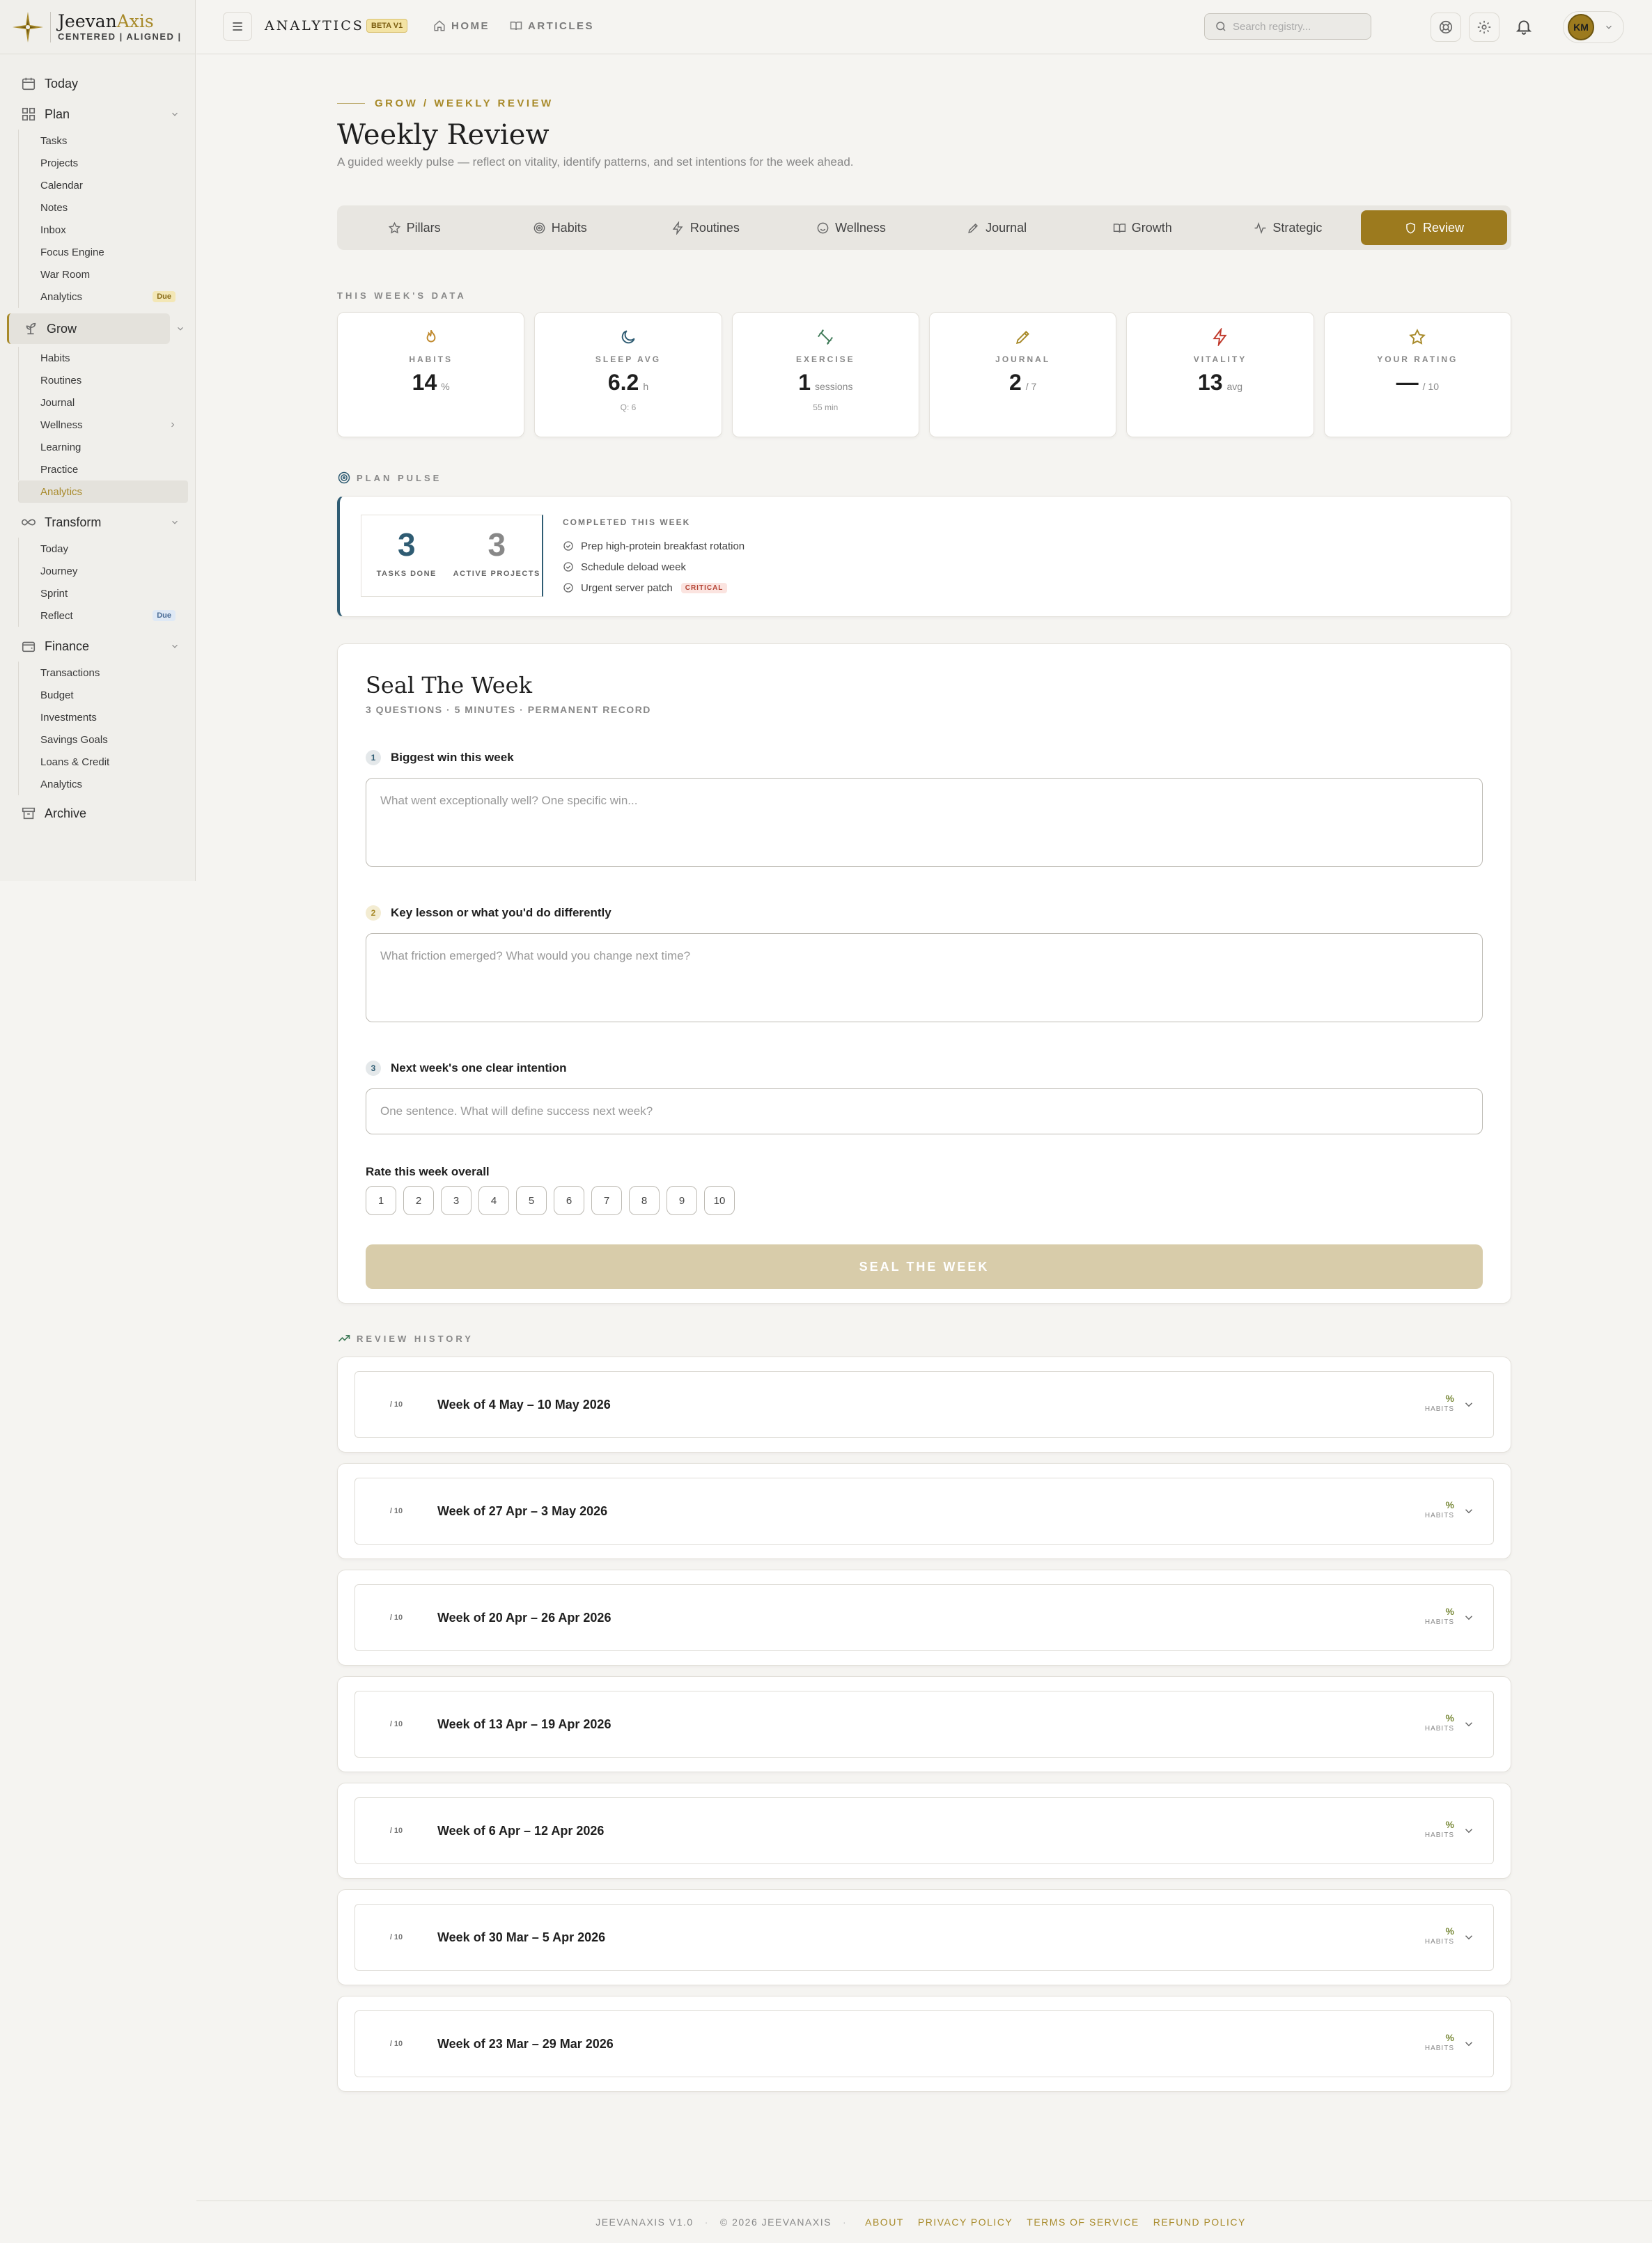  What do you see at coordinates (103, 491) in the screenshot?
I see `sidebar-item-grow-analytics: Analytics` at bounding box center [103, 491].